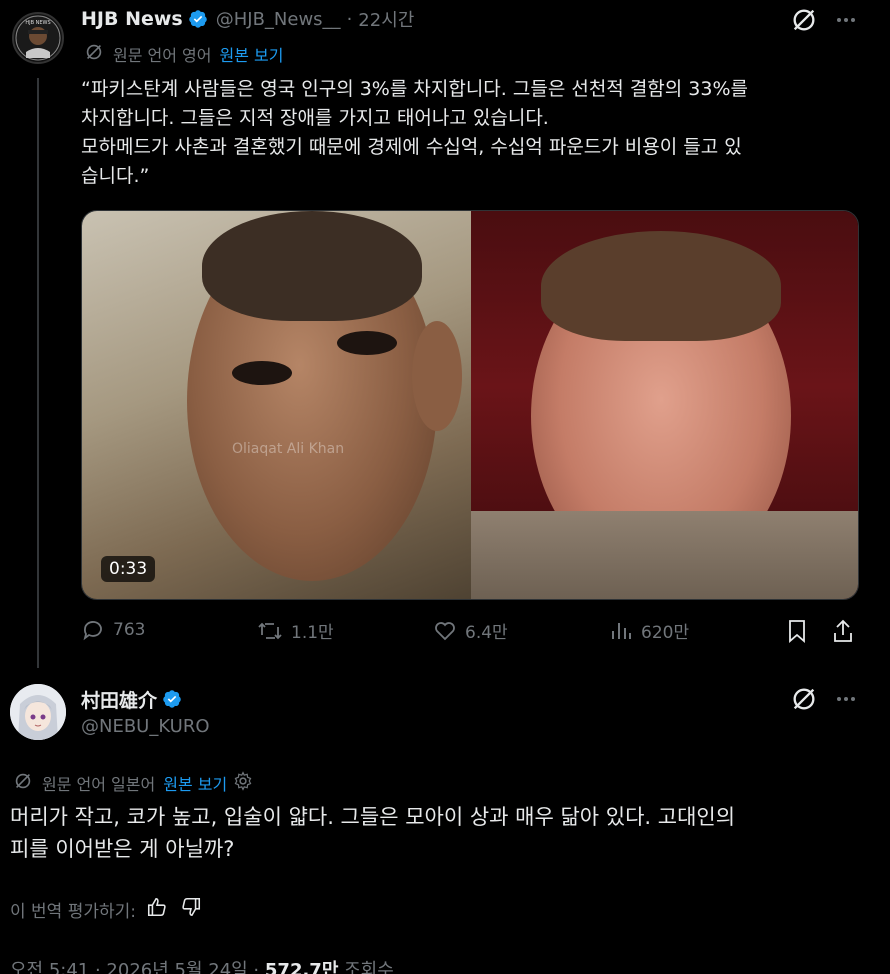  I want to click on views-button: 620만, so click(649, 630).